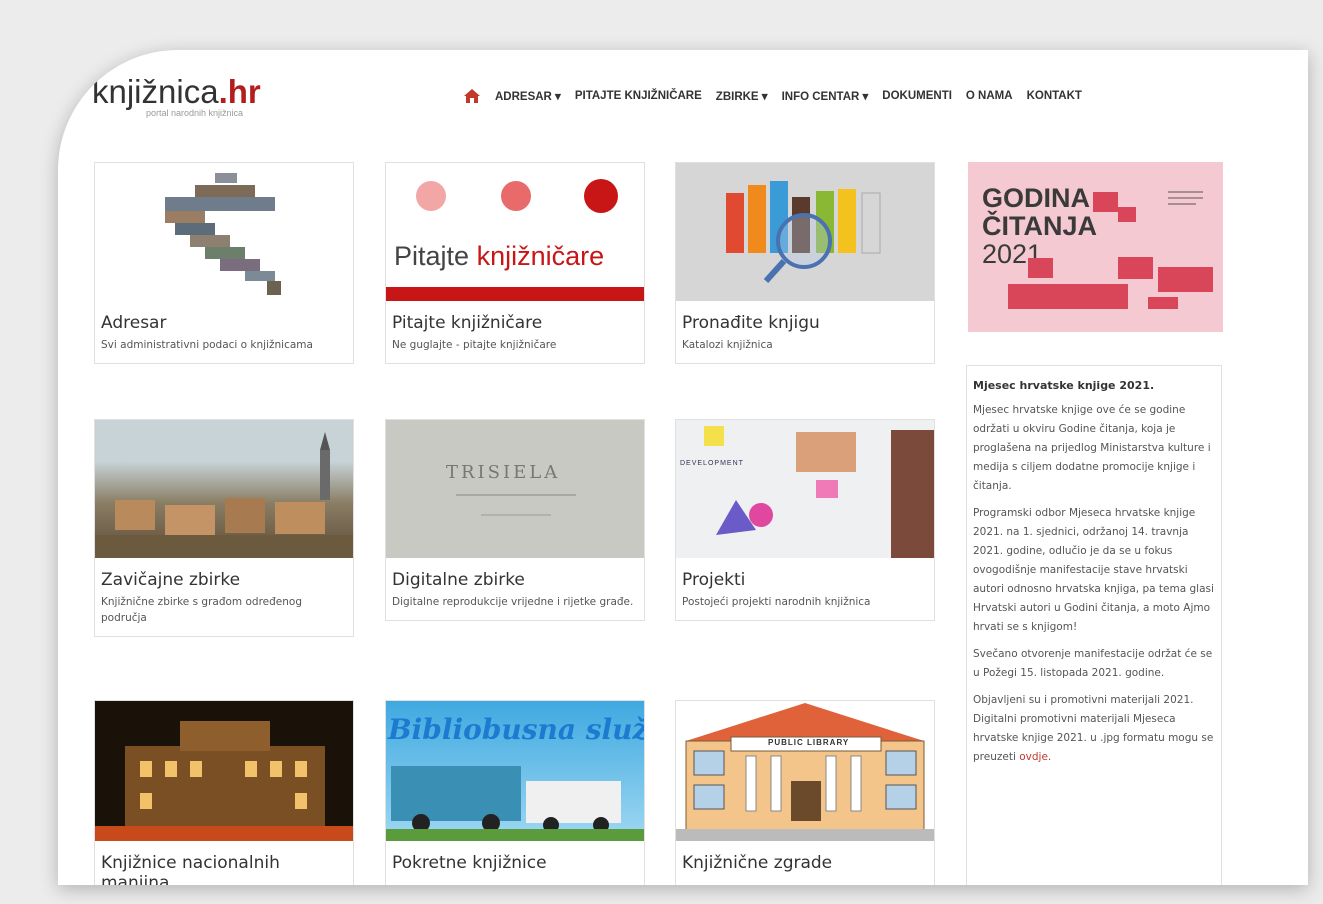 Image resolution: width=1323 pixels, height=904 pixels. I want to click on card-title: Pronađite knjigu, so click(751, 323).